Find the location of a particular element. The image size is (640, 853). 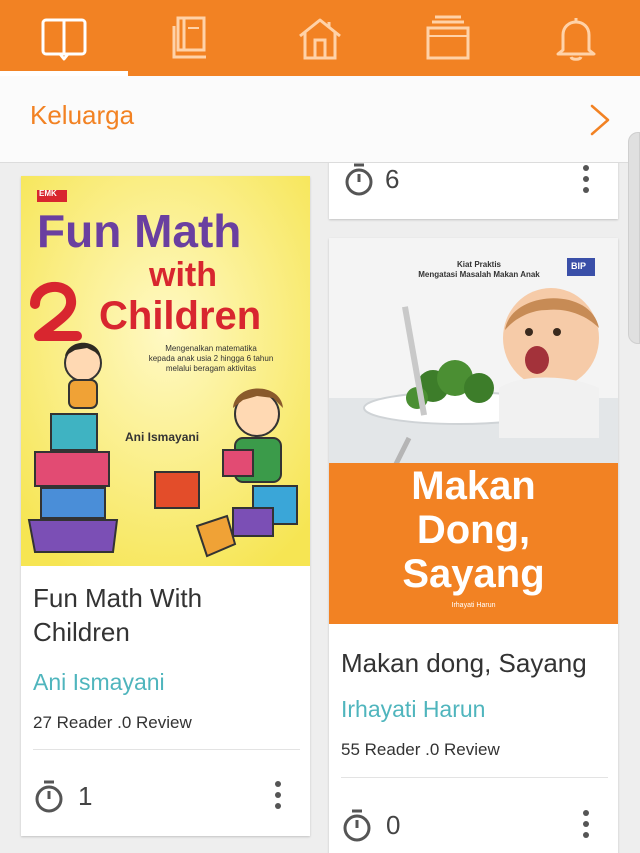

cover-subtitle-line: Mengenalkan matematika is located at coordinates (211, 348).